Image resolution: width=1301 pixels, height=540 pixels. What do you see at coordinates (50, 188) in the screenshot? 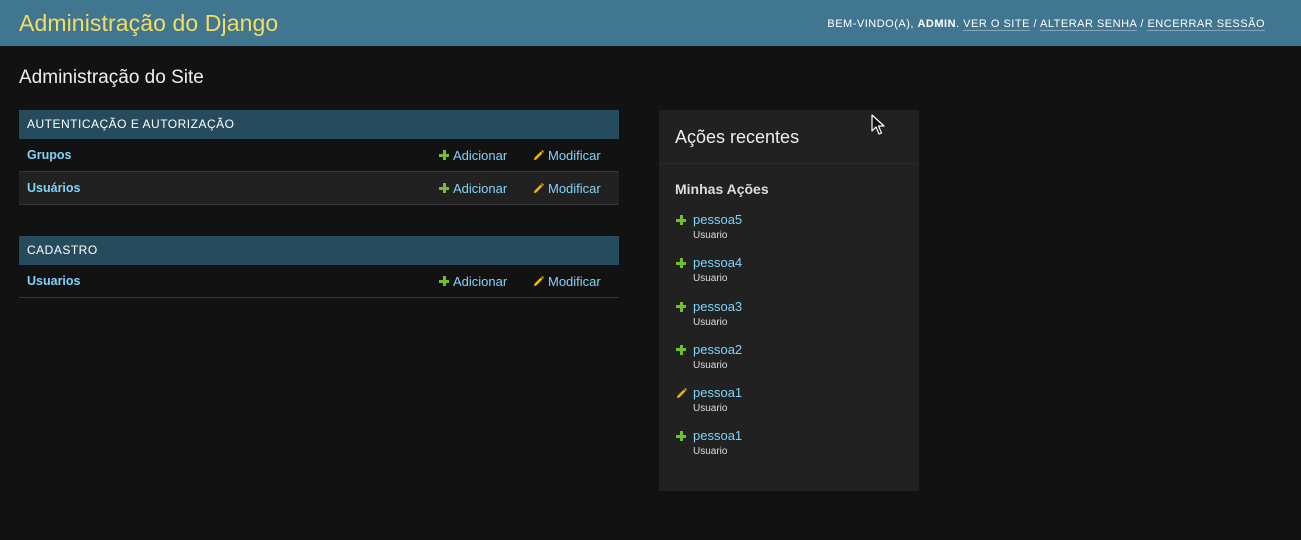
I see `model-link-users: Usuários` at bounding box center [50, 188].